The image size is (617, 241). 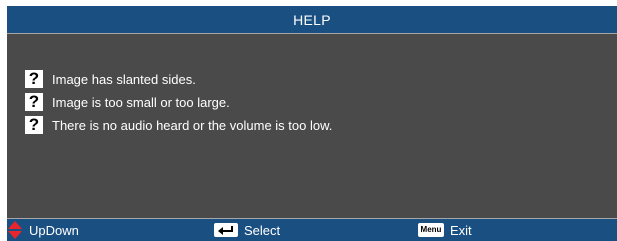 What do you see at coordinates (15, 230) in the screenshot?
I see `updown-arrows-icon` at bounding box center [15, 230].